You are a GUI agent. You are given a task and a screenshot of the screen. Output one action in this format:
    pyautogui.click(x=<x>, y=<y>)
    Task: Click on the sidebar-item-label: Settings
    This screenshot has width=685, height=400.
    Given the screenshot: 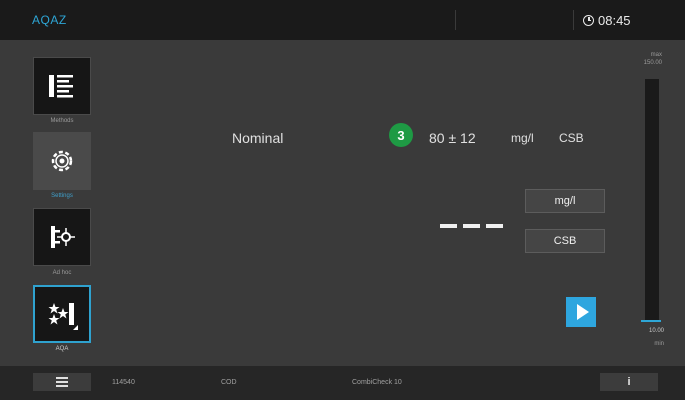 What is the action you would take?
    pyautogui.click(x=62, y=196)
    